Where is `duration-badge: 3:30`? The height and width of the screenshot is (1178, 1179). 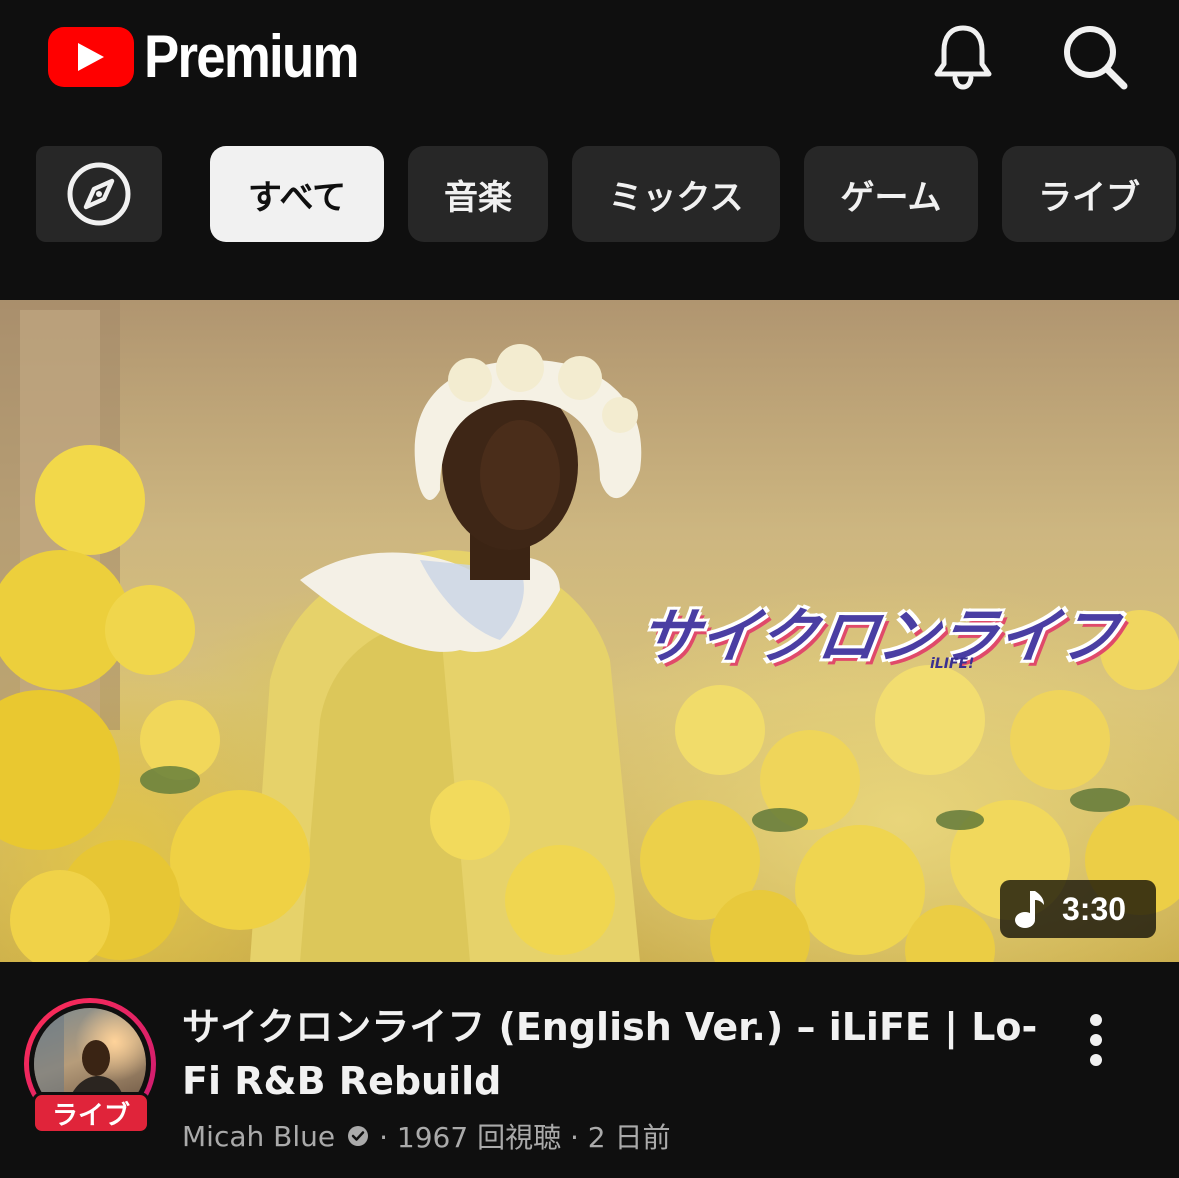 duration-badge: 3:30 is located at coordinates (1078, 909).